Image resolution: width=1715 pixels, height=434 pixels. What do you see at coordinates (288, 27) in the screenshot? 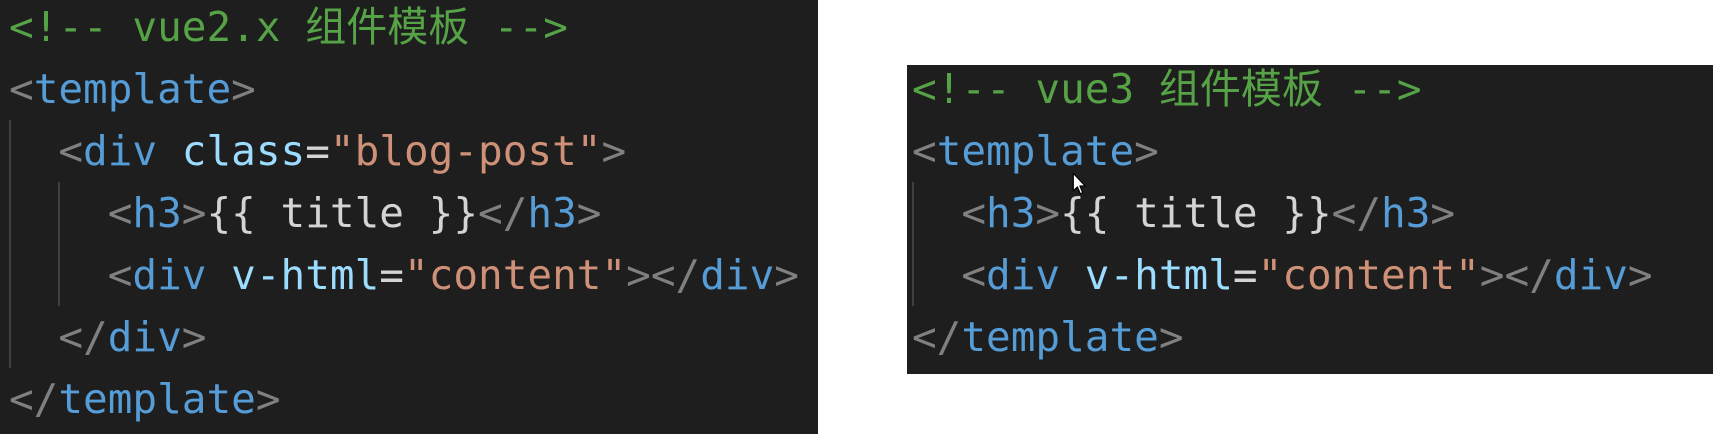
I see `code-comment: <!-- vue2.x 组件模板 -->` at bounding box center [288, 27].